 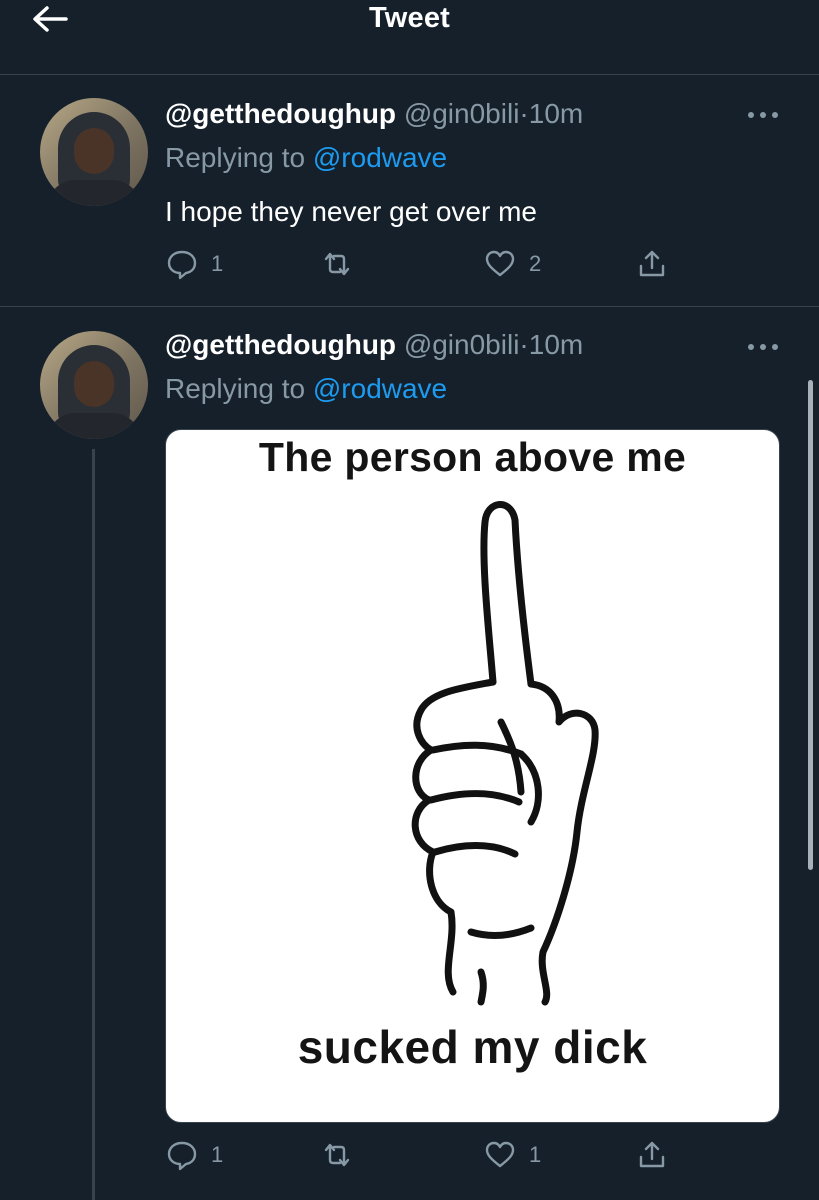 I want to click on top-bar: Tweet, so click(x=409, y=37).